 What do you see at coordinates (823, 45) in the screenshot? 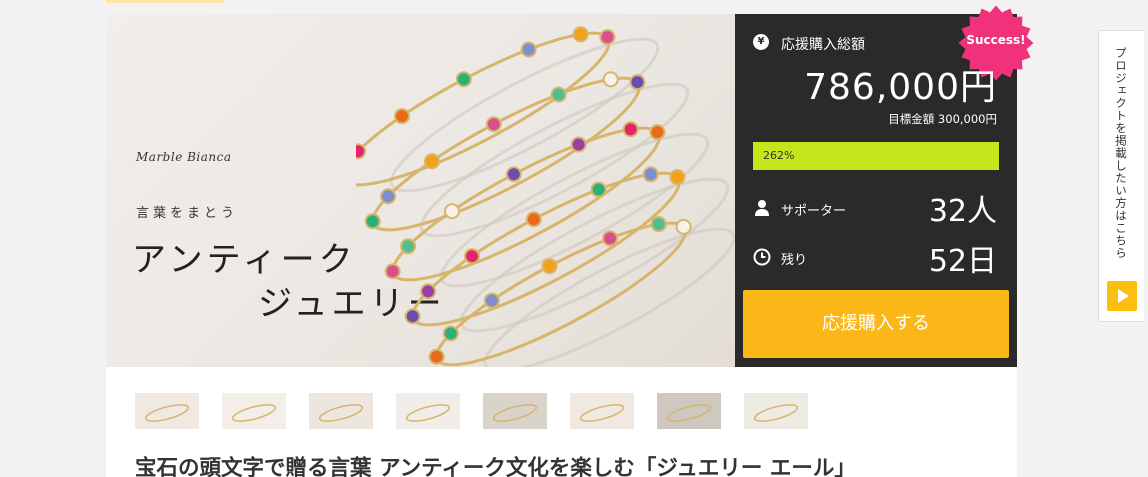
I see `total-amount-label: 応援購入総額` at bounding box center [823, 45].